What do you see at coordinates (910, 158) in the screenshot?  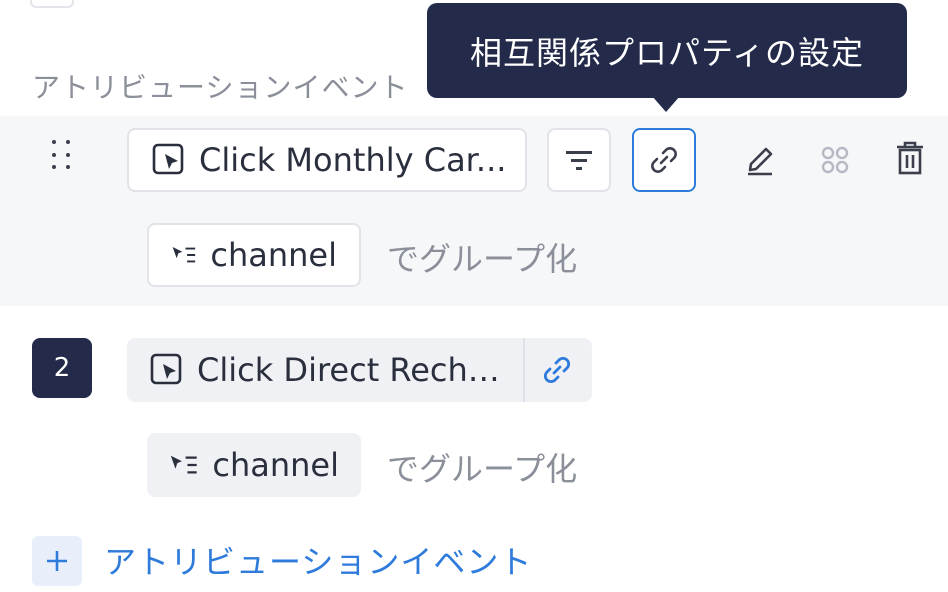 I see `trash-icon` at bounding box center [910, 158].